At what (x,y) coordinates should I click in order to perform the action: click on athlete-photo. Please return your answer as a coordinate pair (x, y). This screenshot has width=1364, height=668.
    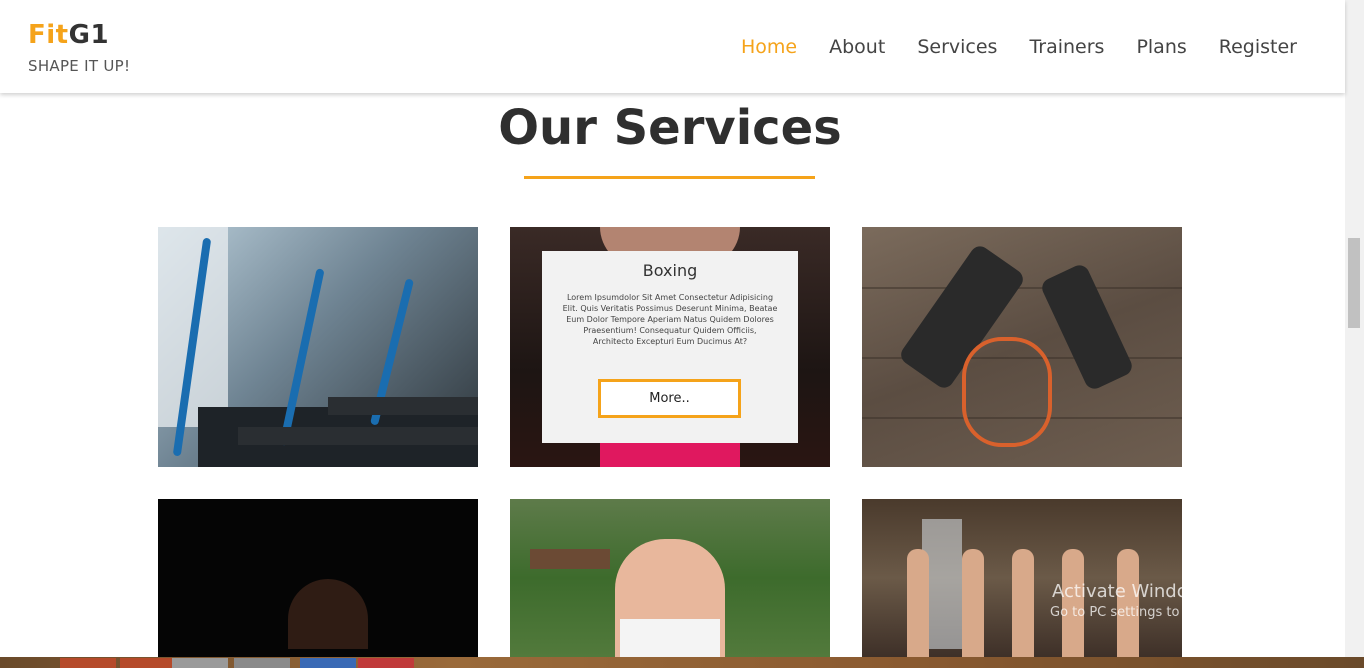
    Looking at the image, I should click on (328, 614).